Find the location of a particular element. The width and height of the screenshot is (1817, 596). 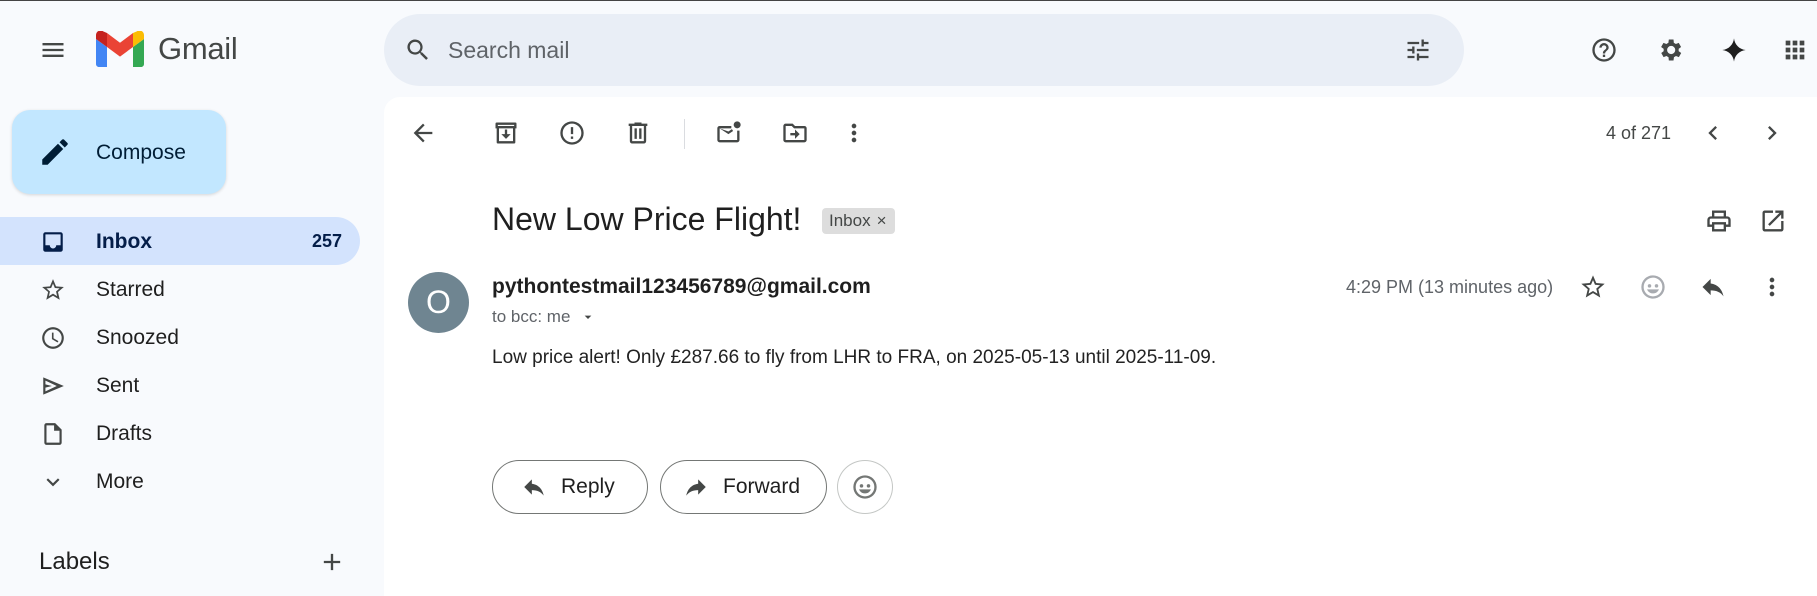

inbox-icon is located at coordinates (53, 242).